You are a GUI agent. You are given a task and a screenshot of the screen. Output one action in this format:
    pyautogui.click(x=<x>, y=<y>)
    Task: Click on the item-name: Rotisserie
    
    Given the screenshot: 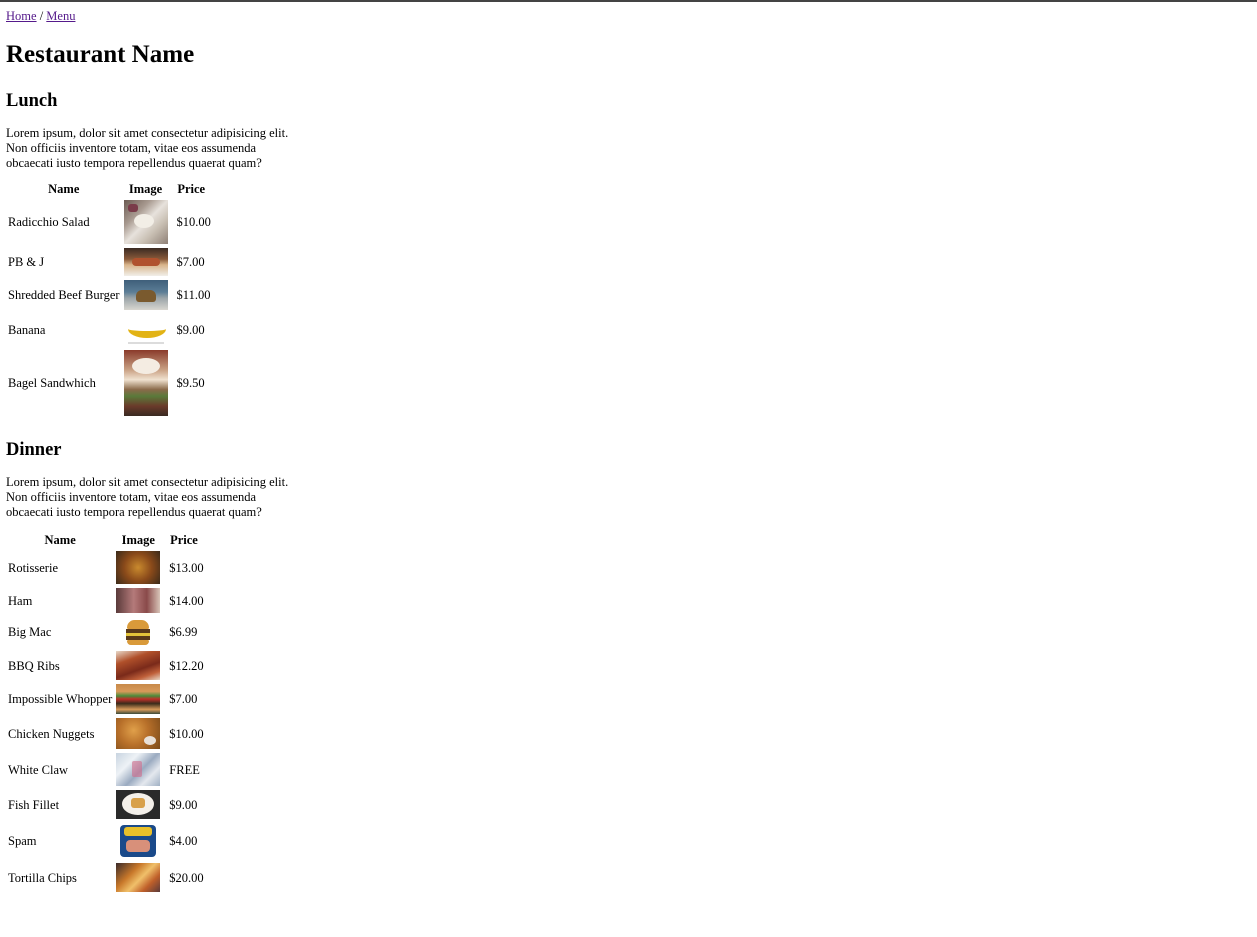 What is the action you would take?
    pyautogui.click(x=33, y=567)
    